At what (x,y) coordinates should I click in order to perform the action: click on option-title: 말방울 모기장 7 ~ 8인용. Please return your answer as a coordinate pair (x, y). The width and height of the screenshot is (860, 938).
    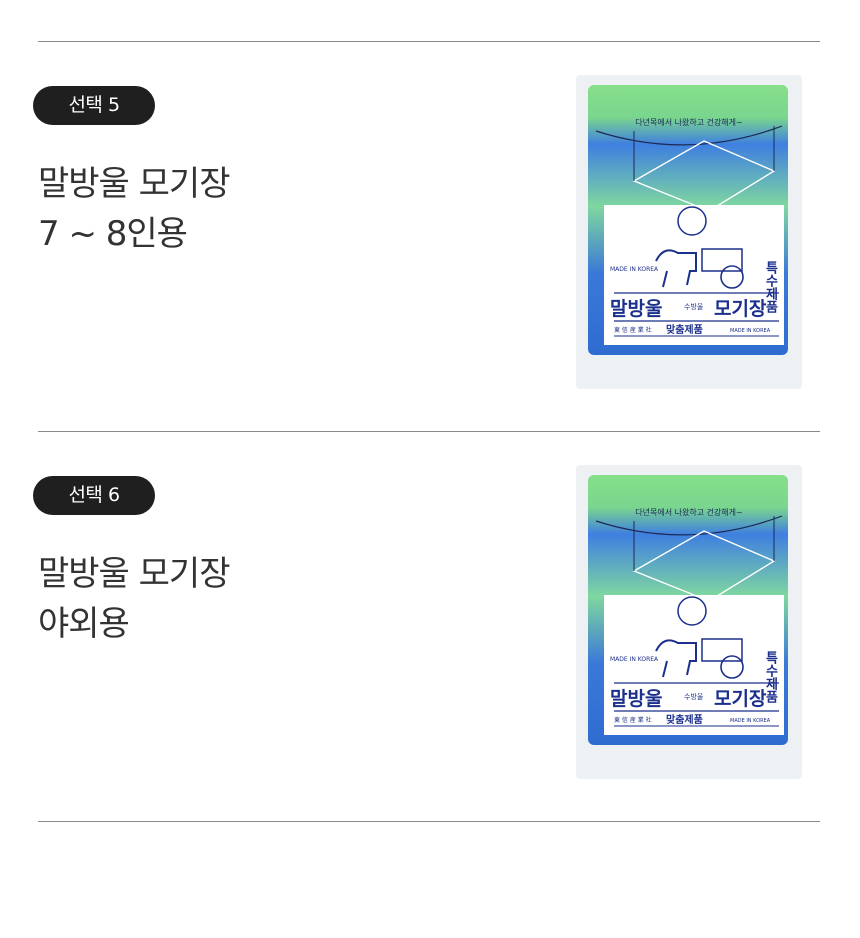
    Looking at the image, I should click on (134, 209).